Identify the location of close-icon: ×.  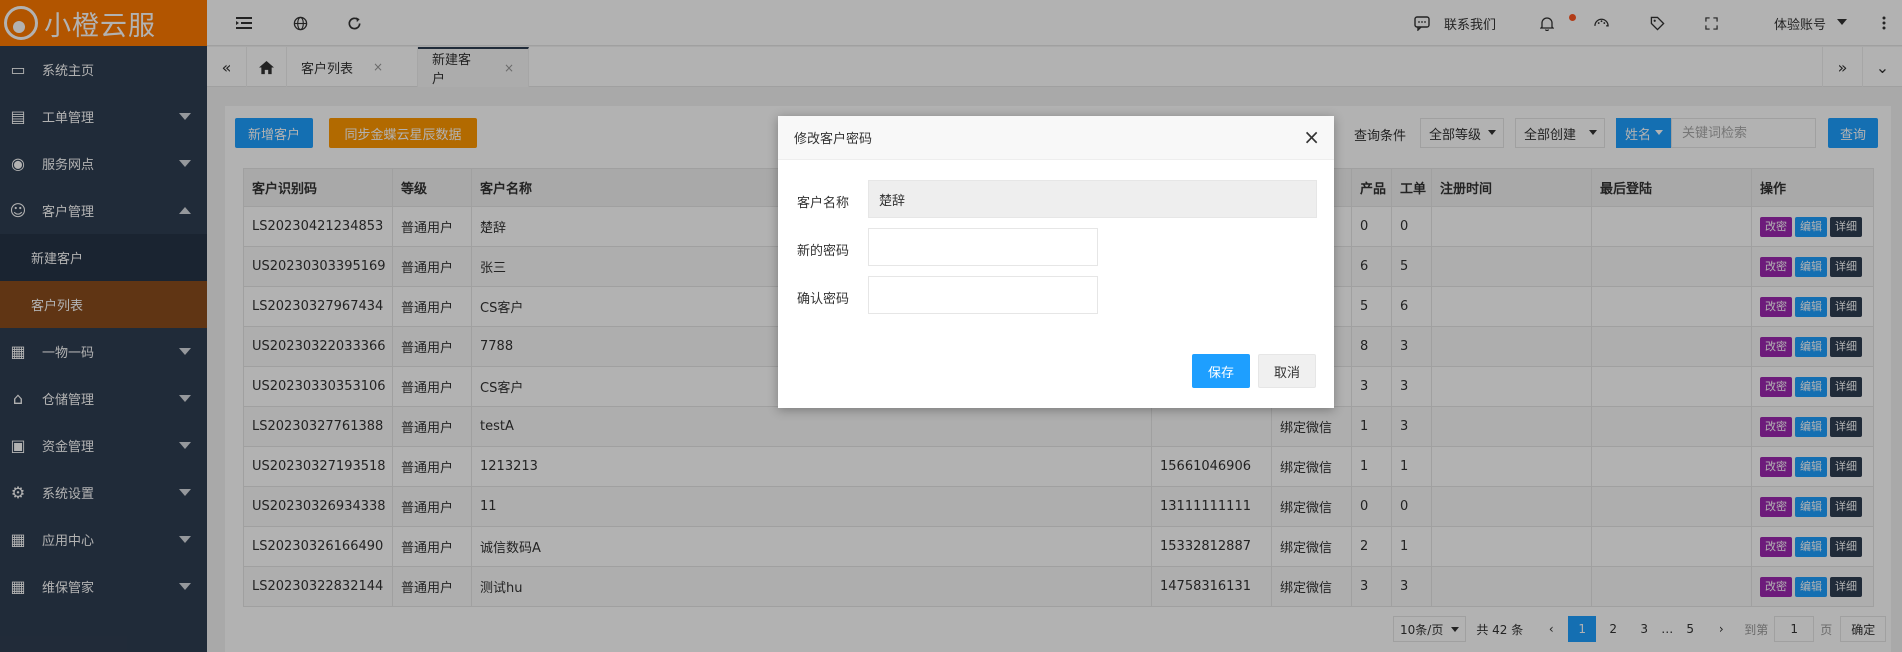
(1311, 137).